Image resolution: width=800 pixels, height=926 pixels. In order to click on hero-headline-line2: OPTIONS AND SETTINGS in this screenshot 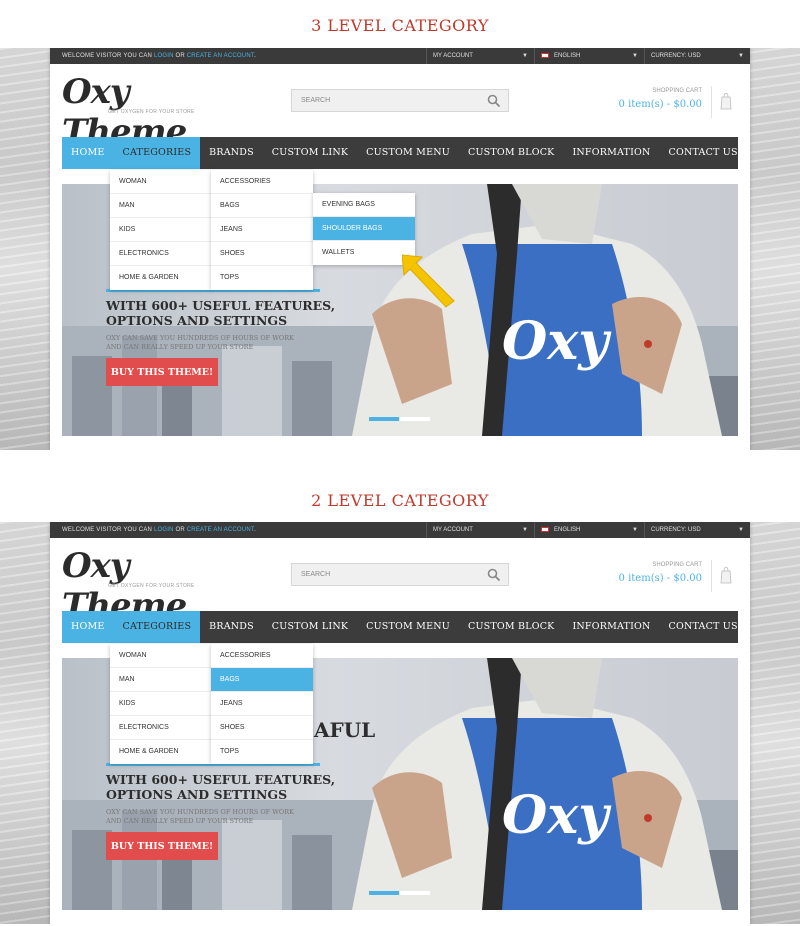, I will do `click(197, 794)`.